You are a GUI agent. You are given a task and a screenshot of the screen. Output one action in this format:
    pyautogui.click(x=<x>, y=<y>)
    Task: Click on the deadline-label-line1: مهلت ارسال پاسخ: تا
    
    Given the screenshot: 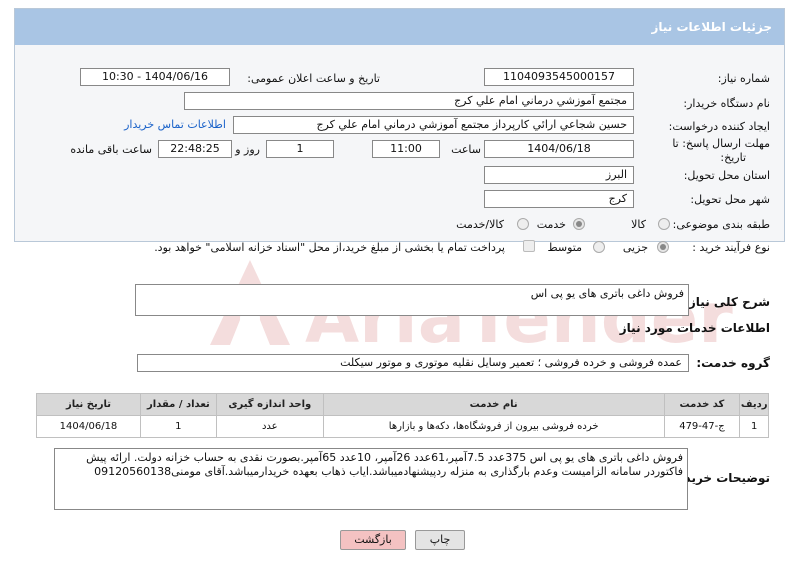 What is the action you would take?
    pyautogui.click(x=721, y=143)
    